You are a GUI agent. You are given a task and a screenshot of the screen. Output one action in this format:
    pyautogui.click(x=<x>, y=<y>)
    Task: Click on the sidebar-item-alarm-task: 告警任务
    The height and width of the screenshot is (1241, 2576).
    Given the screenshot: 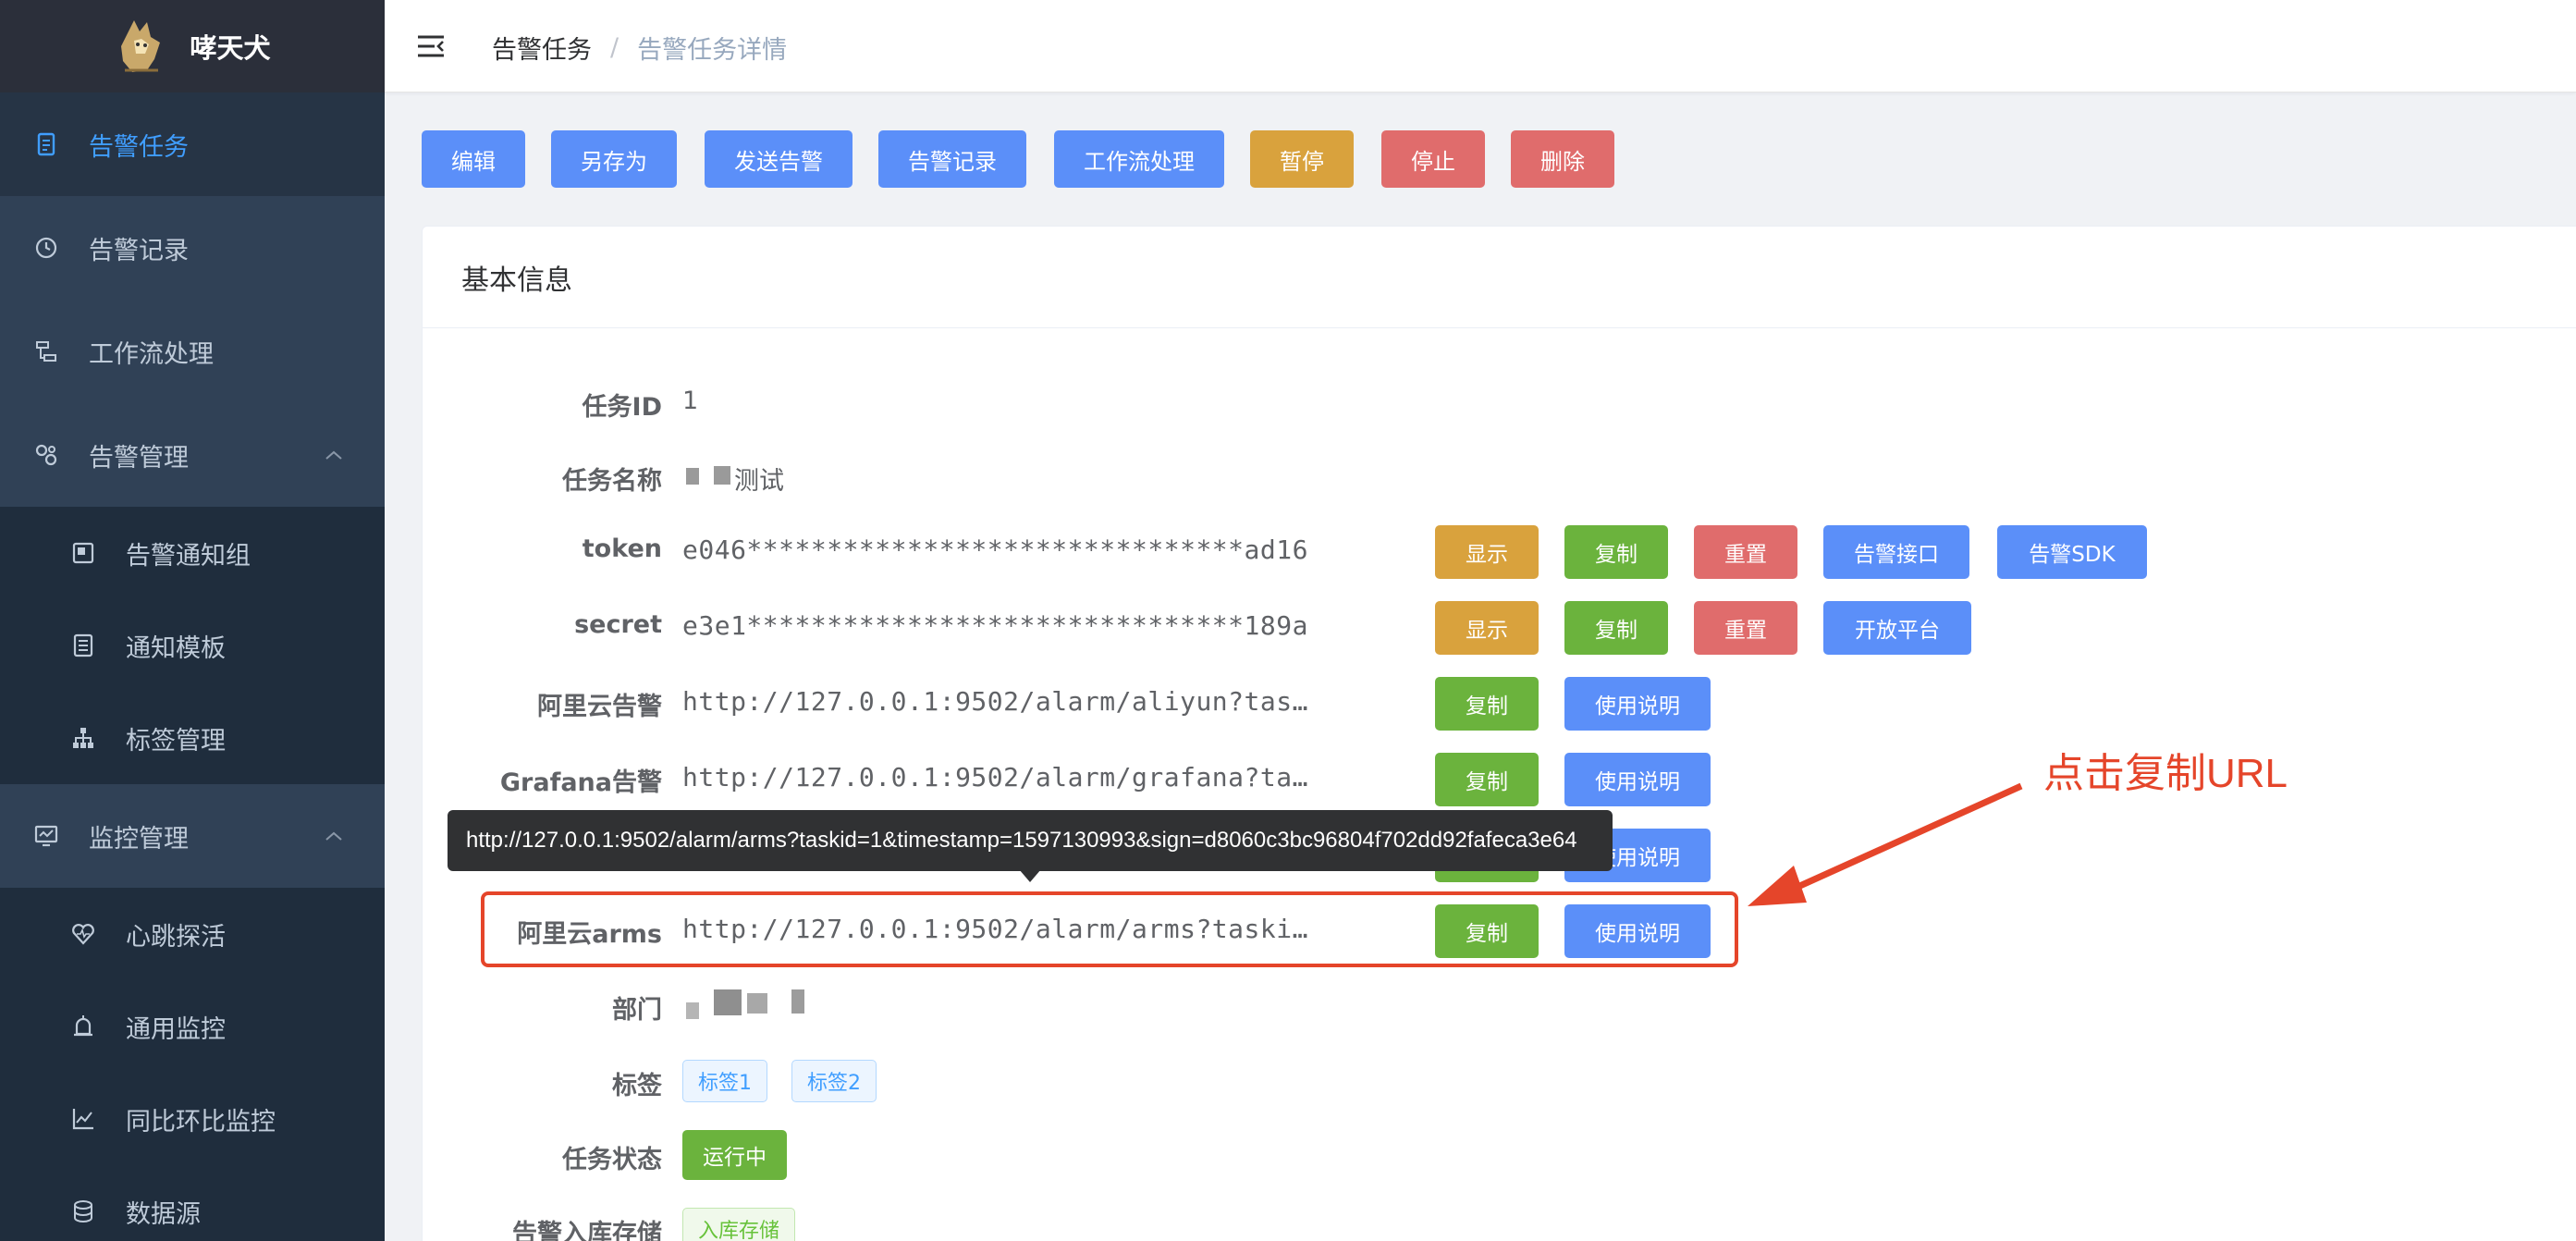 What is the action you would take?
    pyautogui.click(x=192, y=144)
    